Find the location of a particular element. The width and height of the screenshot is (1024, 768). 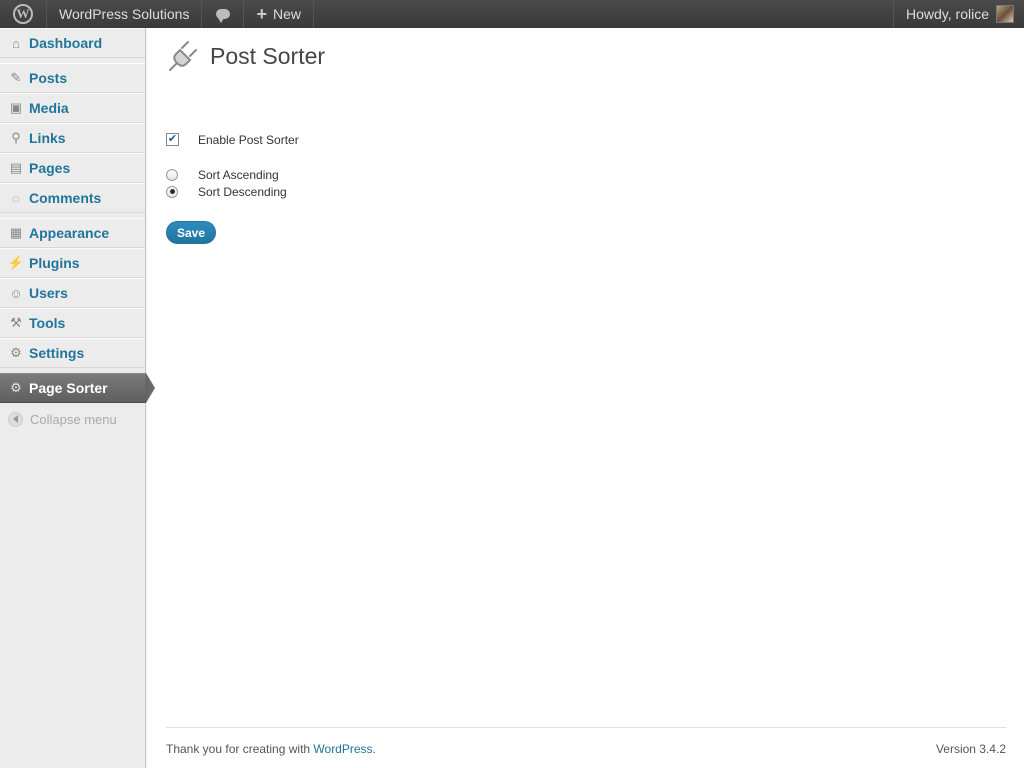

footer-thanks: Thank you for creating with WordPress. is located at coordinates (271, 749).